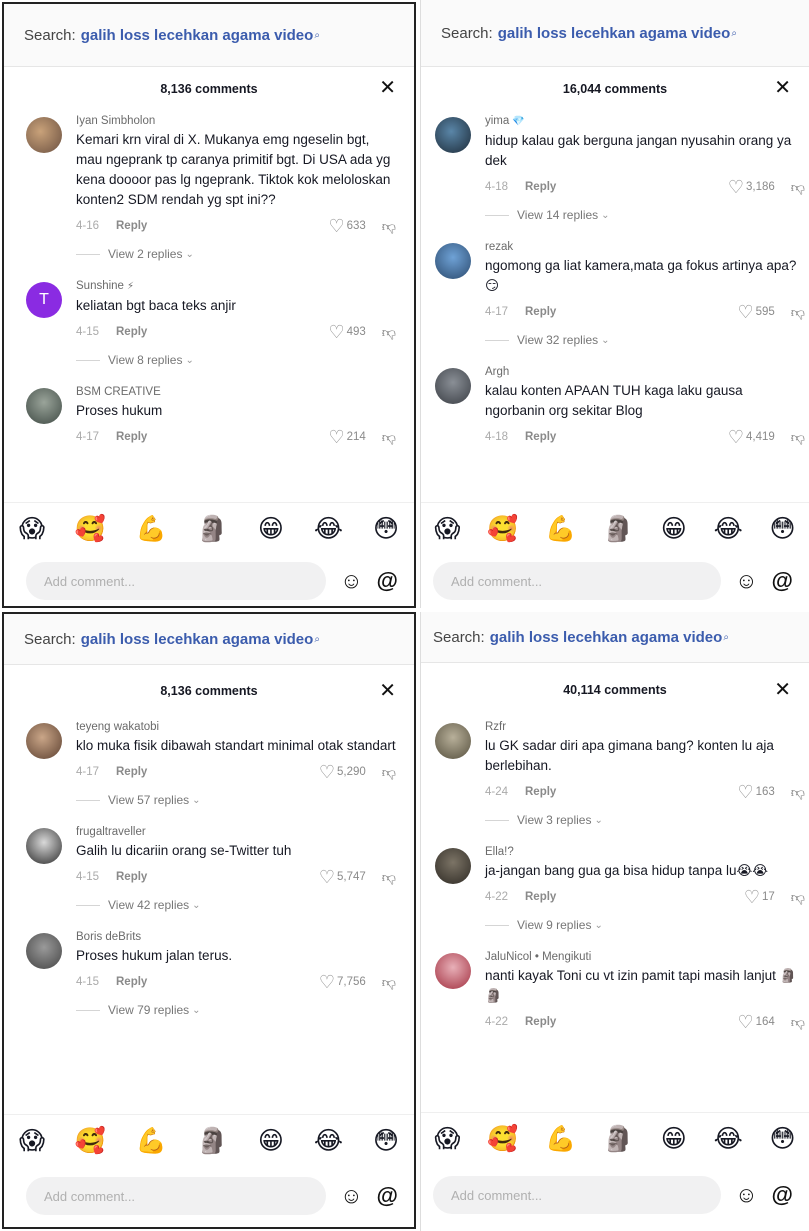 This screenshot has width=809, height=1231. Describe the element at coordinates (751, 187) in the screenshot. I see `like-button: ♡ 3,186` at that location.